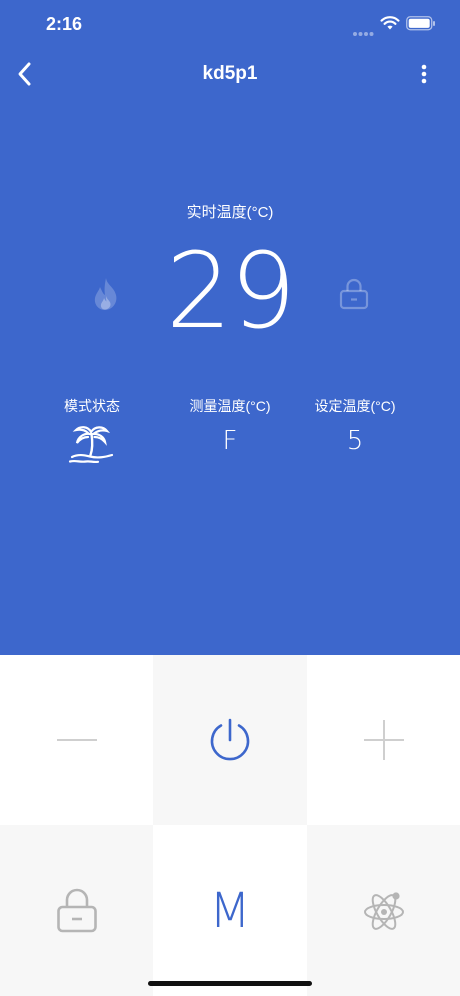 Image resolution: width=460 pixels, height=996 pixels. What do you see at coordinates (355, 441) in the screenshot?
I see `set-temp-value: 5` at bounding box center [355, 441].